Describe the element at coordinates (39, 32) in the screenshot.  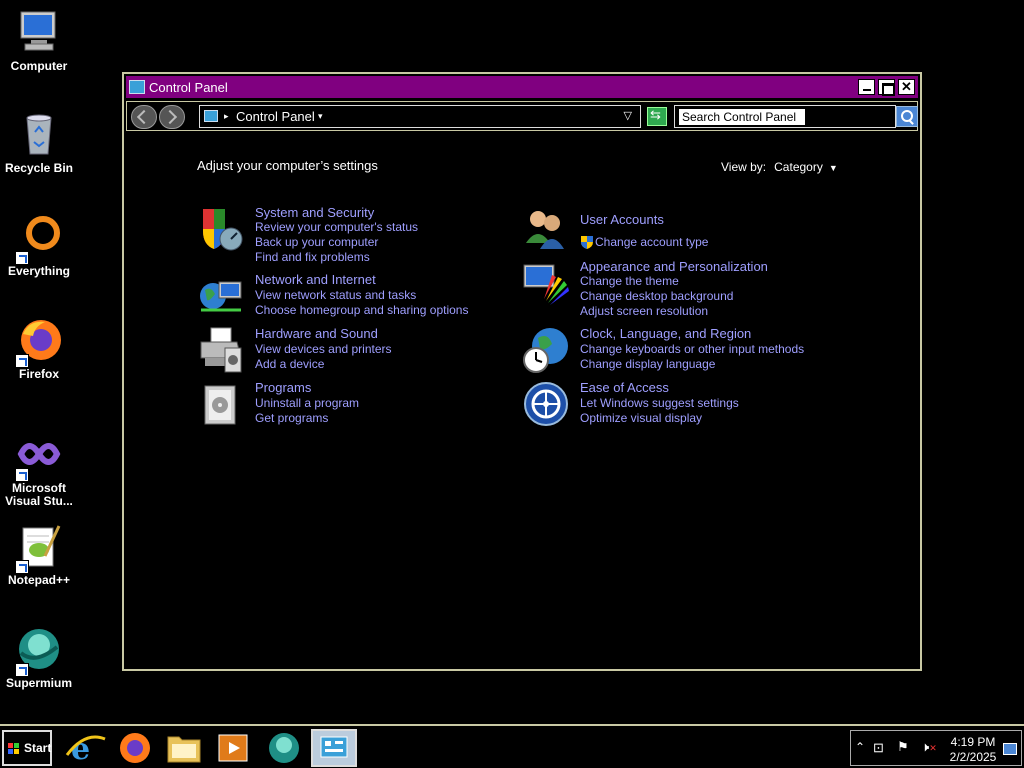
I see `computer-icon` at that location.